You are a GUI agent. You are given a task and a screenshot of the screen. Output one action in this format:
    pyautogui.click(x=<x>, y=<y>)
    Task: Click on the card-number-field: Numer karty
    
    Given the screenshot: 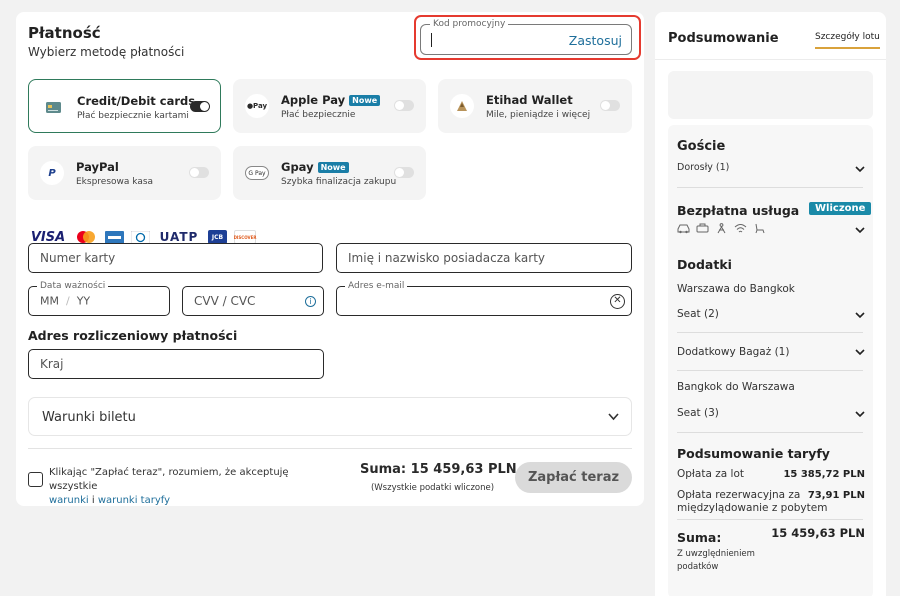 What is the action you would take?
    pyautogui.click(x=175, y=258)
    